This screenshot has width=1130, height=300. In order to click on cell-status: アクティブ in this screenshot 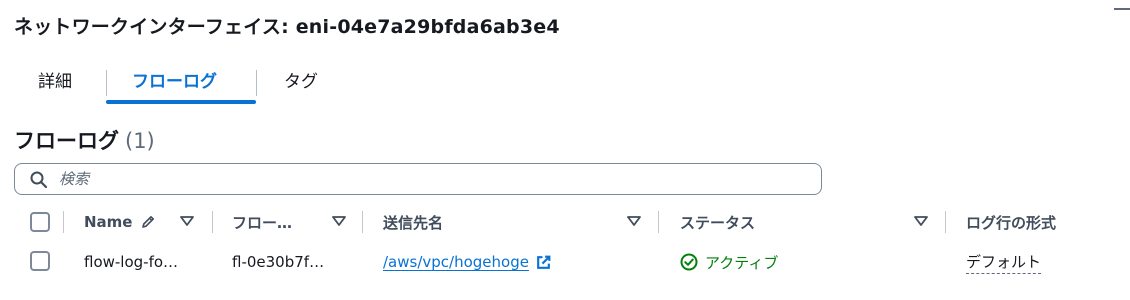, I will do `click(729, 262)`.